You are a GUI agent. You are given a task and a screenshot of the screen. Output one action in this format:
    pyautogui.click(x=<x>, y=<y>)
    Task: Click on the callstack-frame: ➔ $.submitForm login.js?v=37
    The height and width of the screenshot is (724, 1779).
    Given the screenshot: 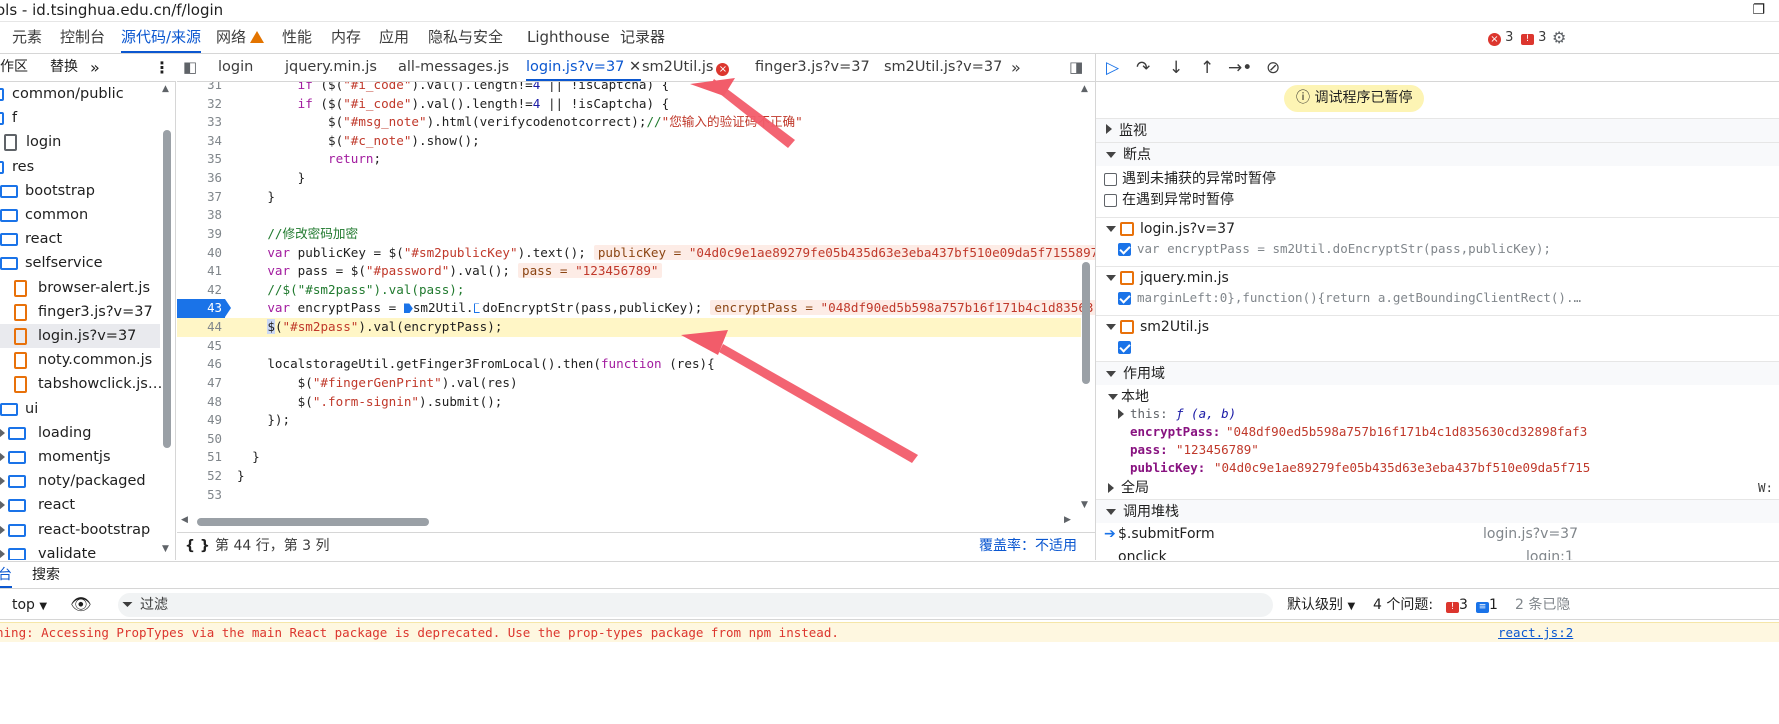 What is the action you would take?
    pyautogui.click(x=1437, y=534)
    